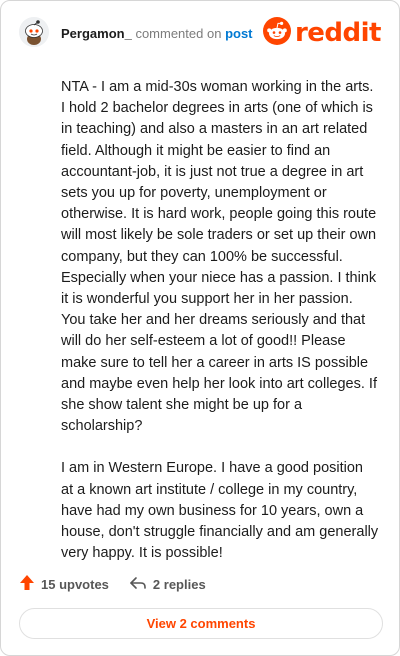 The image size is (400, 656). I want to click on replies-count: 2 replies, so click(179, 584).